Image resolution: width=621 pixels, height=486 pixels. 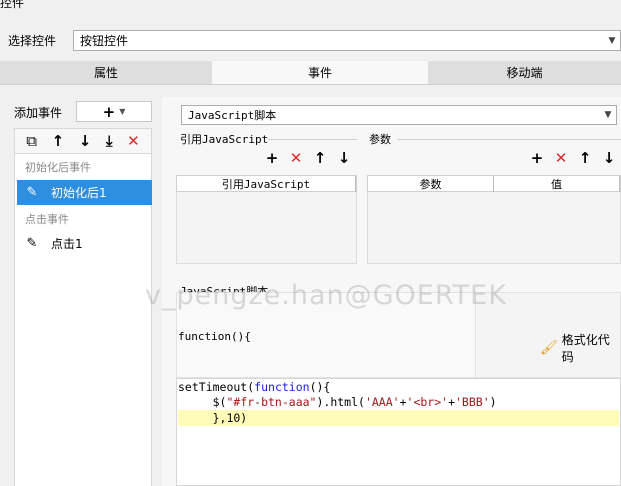 What do you see at coordinates (557, 183) in the screenshot?
I see `param-value-column: 值` at bounding box center [557, 183].